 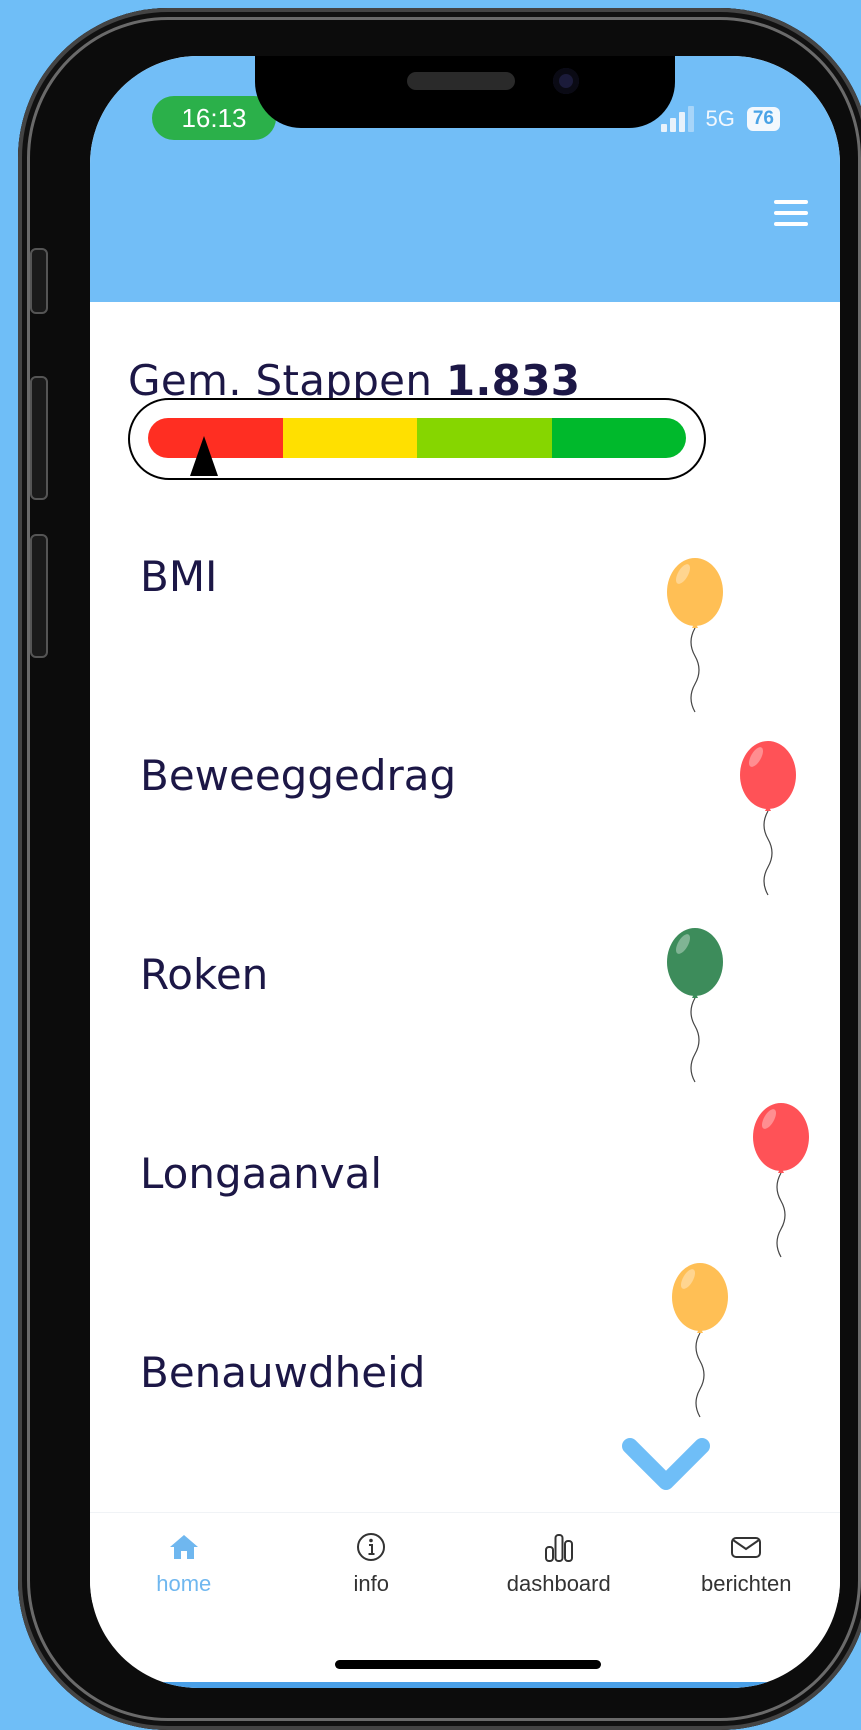 What do you see at coordinates (453, 806) in the screenshot?
I see `category-row-beweeggedrag: Beweeggedrag` at bounding box center [453, 806].